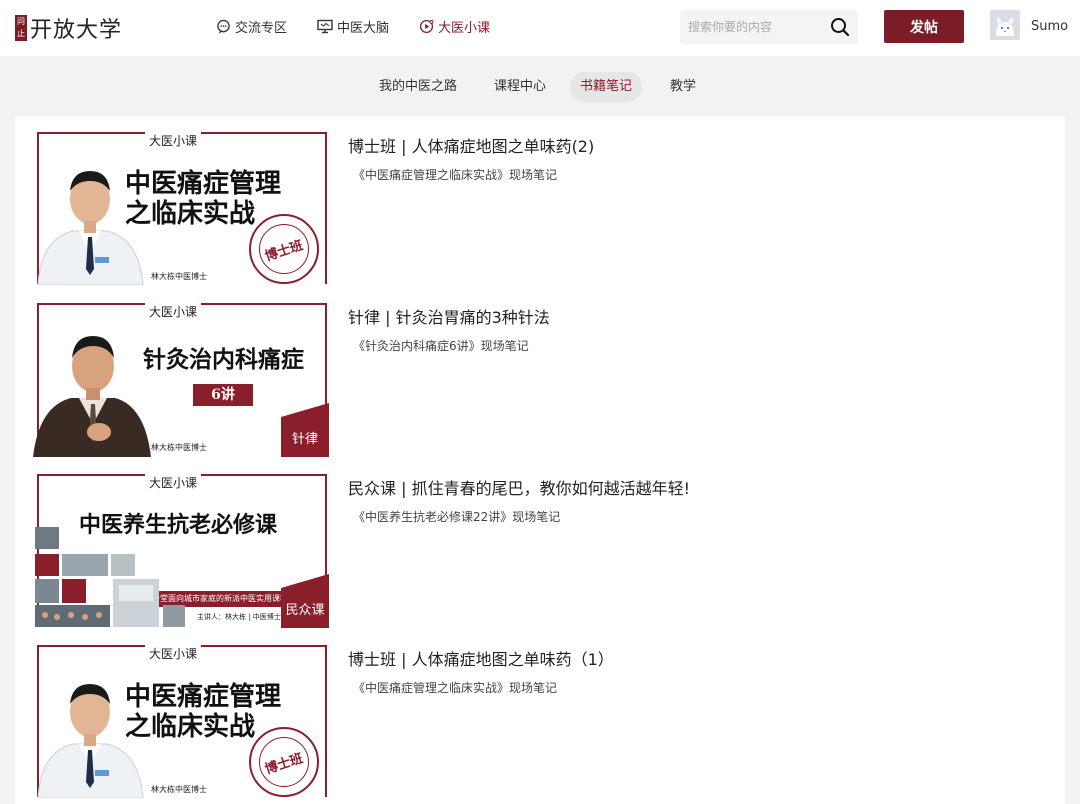  I want to click on nav-tcm-brain-label: 中医大脑, so click(363, 28).